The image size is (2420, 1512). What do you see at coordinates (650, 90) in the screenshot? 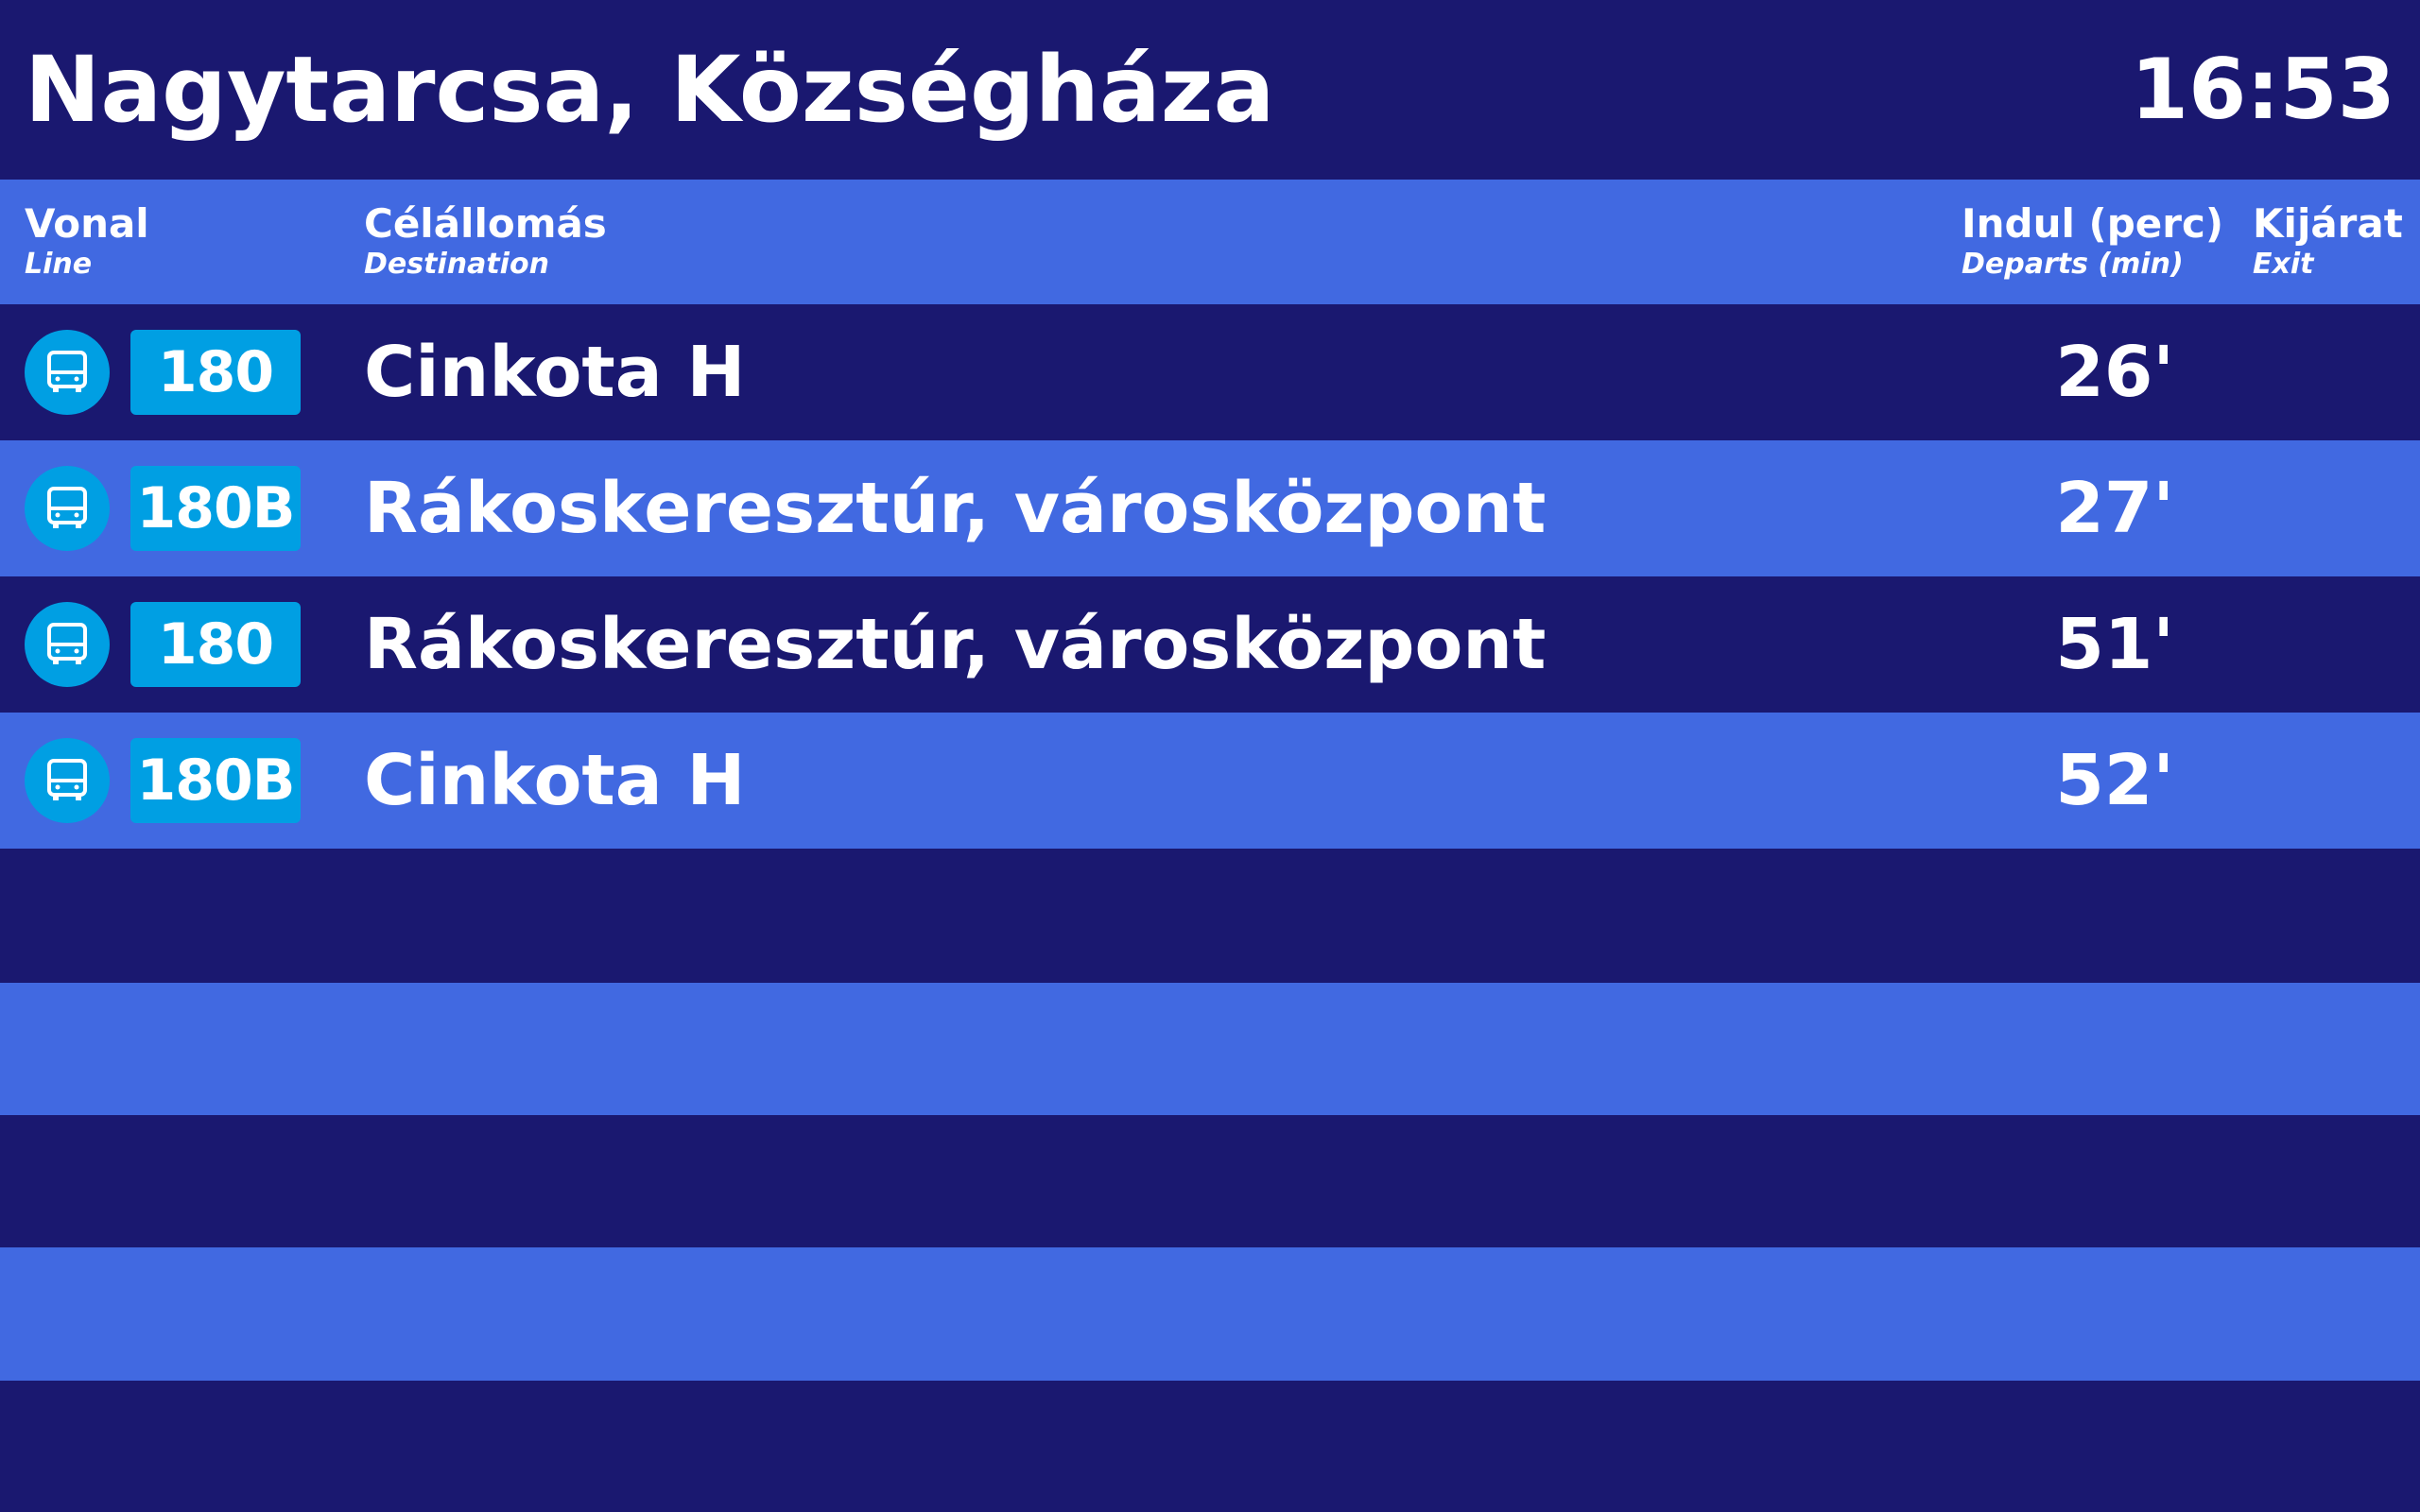
I see `stop-name: Nagytarcsa, Községháza` at bounding box center [650, 90].